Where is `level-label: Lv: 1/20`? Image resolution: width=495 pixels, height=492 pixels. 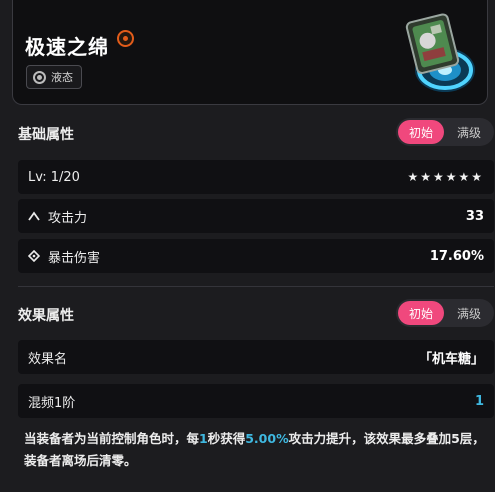 level-label: Lv: 1/20 is located at coordinates (54, 177).